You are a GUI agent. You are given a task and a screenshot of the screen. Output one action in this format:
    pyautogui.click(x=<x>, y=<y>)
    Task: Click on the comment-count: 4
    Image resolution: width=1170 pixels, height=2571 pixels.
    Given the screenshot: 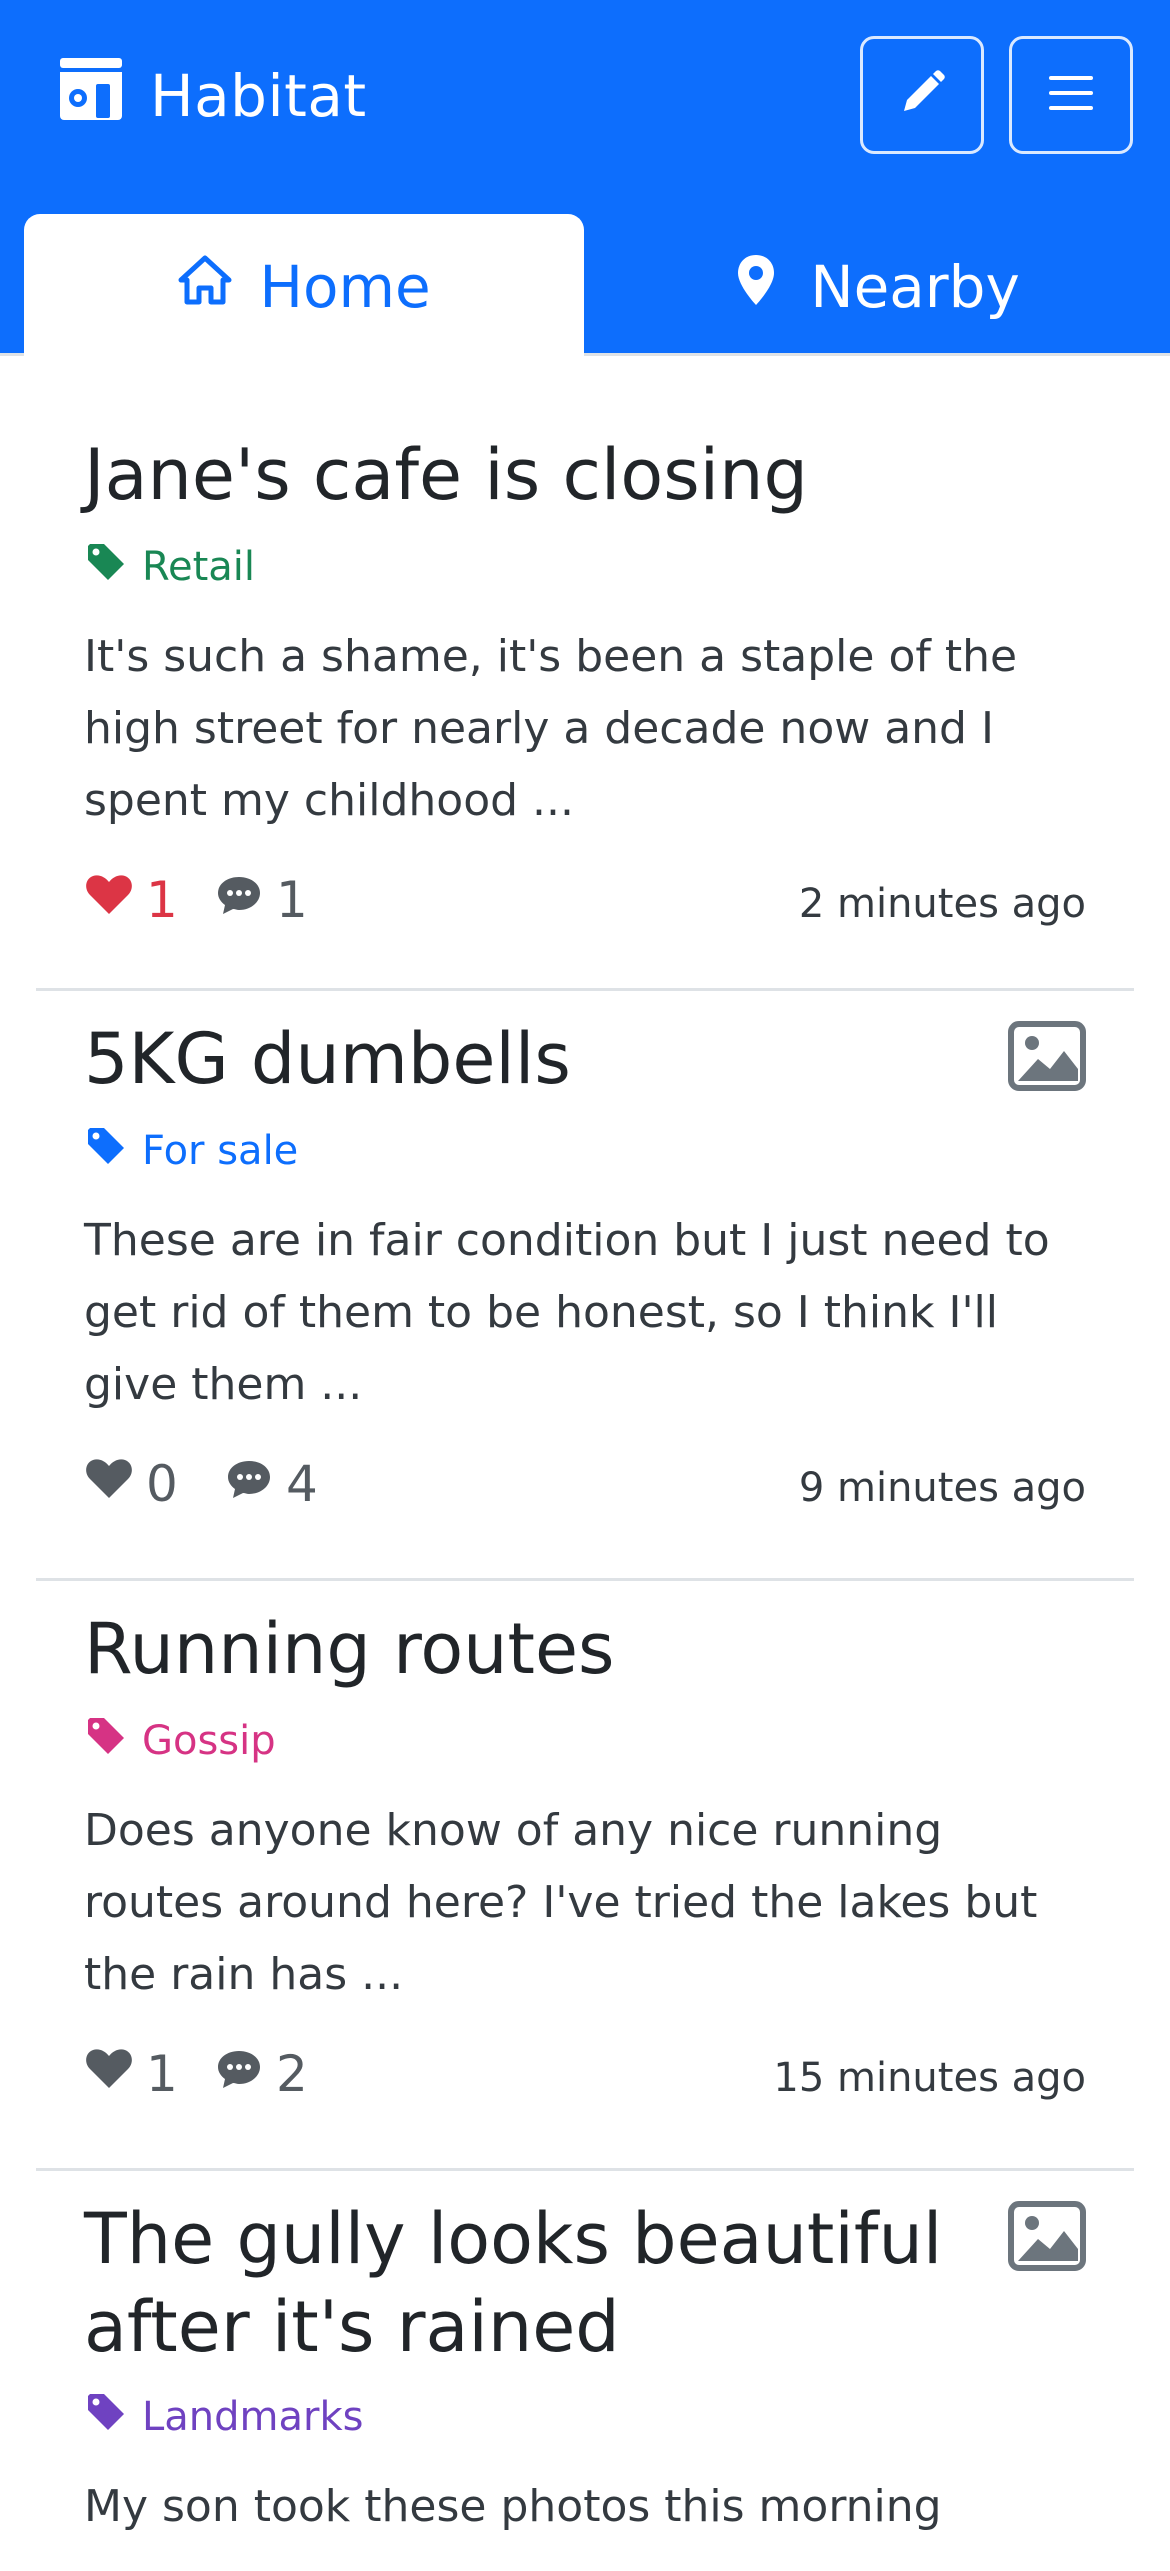 What is the action you would take?
    pyautogui.click(x=302, y=1484)
    